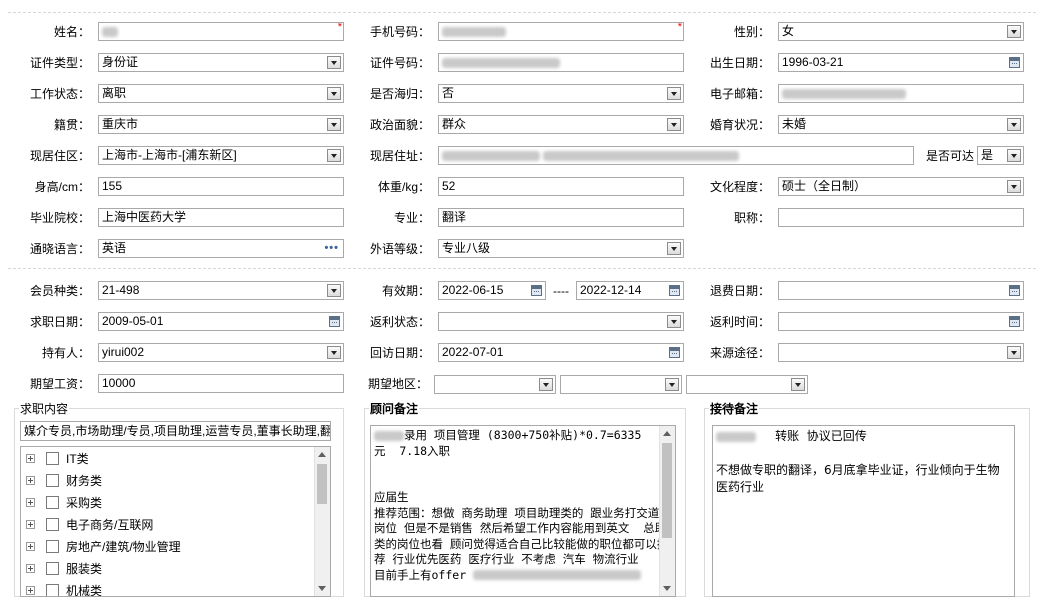 The width and height of the screenshot is (1044, 597). Describe the element at coordinates (901, 31) in the screenshot. I see `gender-select: 女` at that location.